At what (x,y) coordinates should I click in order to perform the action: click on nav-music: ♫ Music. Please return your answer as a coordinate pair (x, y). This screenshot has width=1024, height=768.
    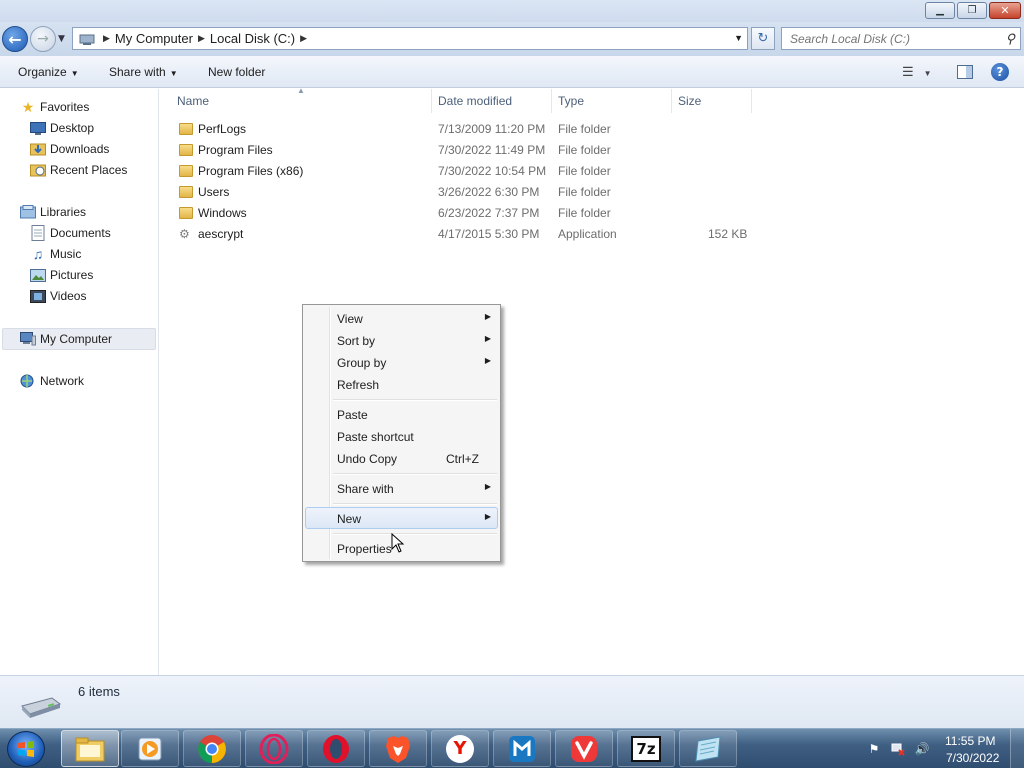
    Looking at the image, I should click on (56, 254).